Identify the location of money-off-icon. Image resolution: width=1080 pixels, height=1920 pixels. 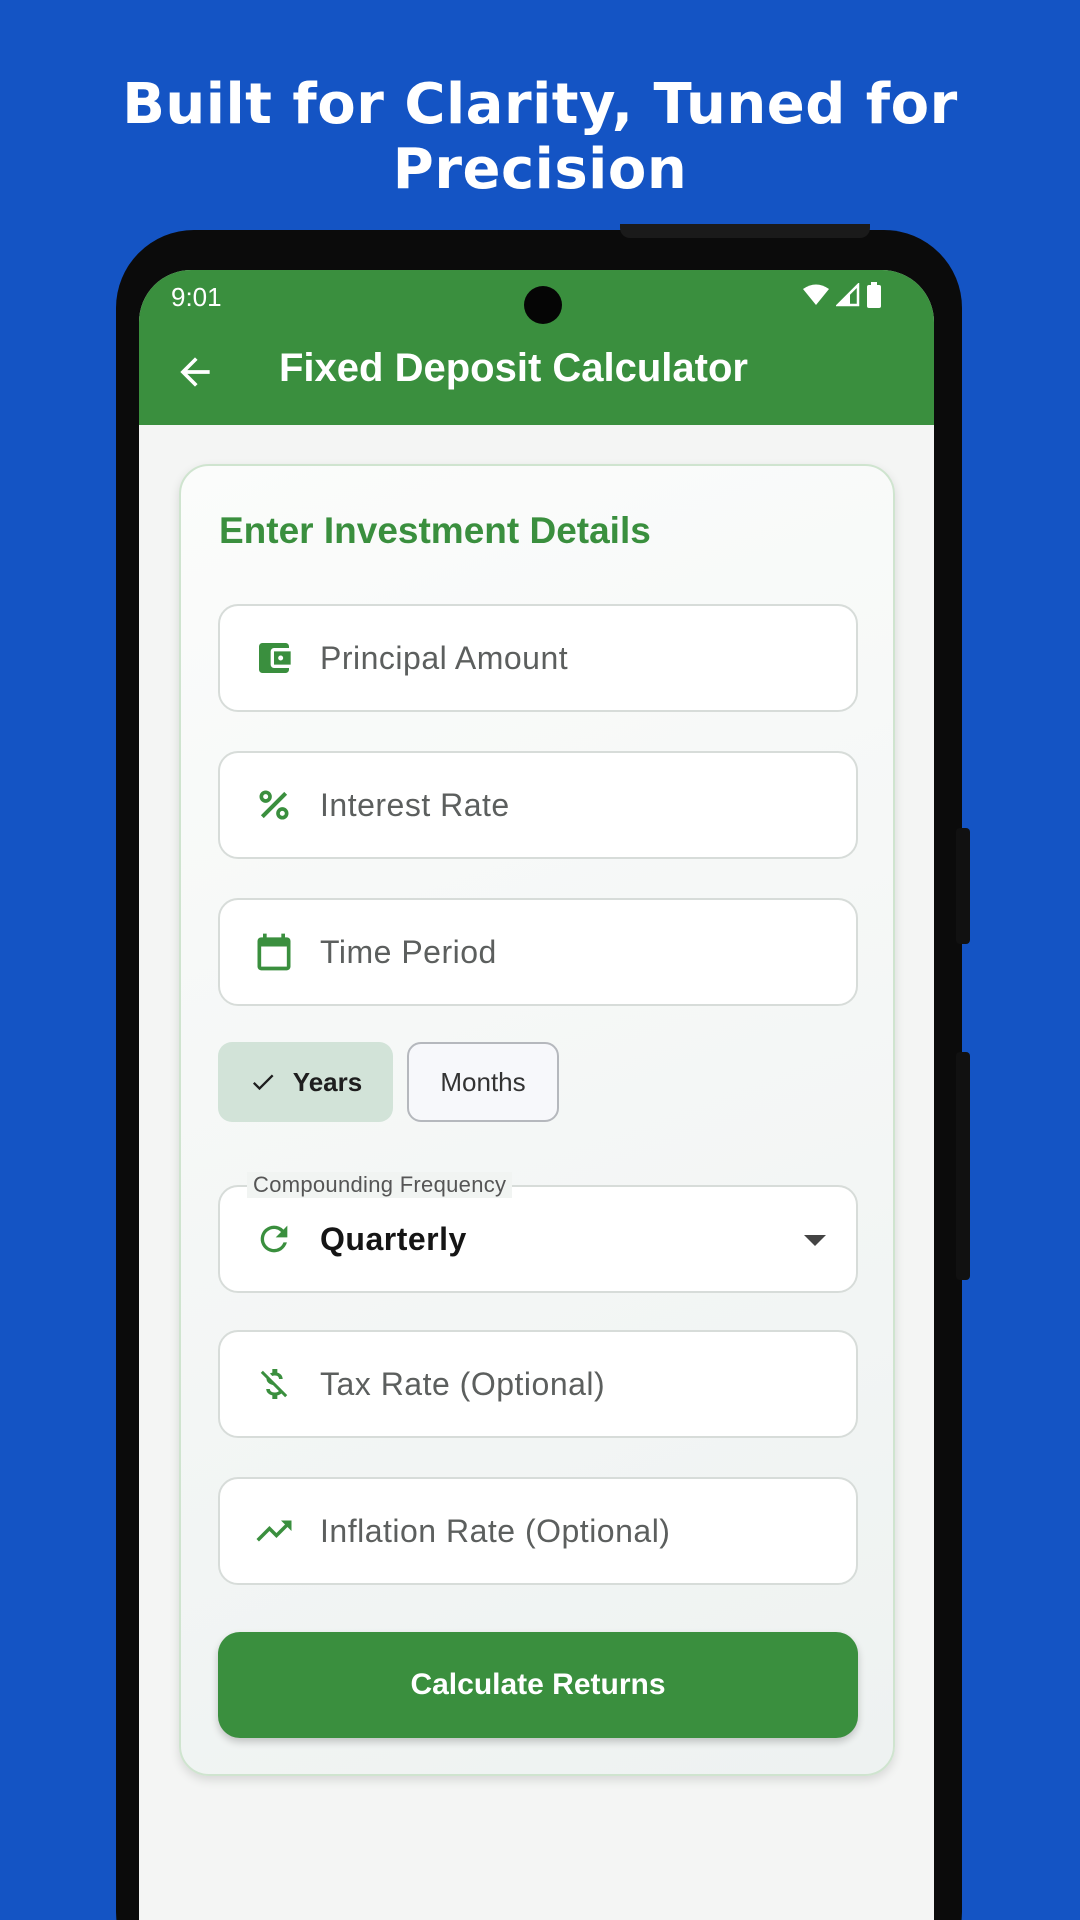
(274, 1384).